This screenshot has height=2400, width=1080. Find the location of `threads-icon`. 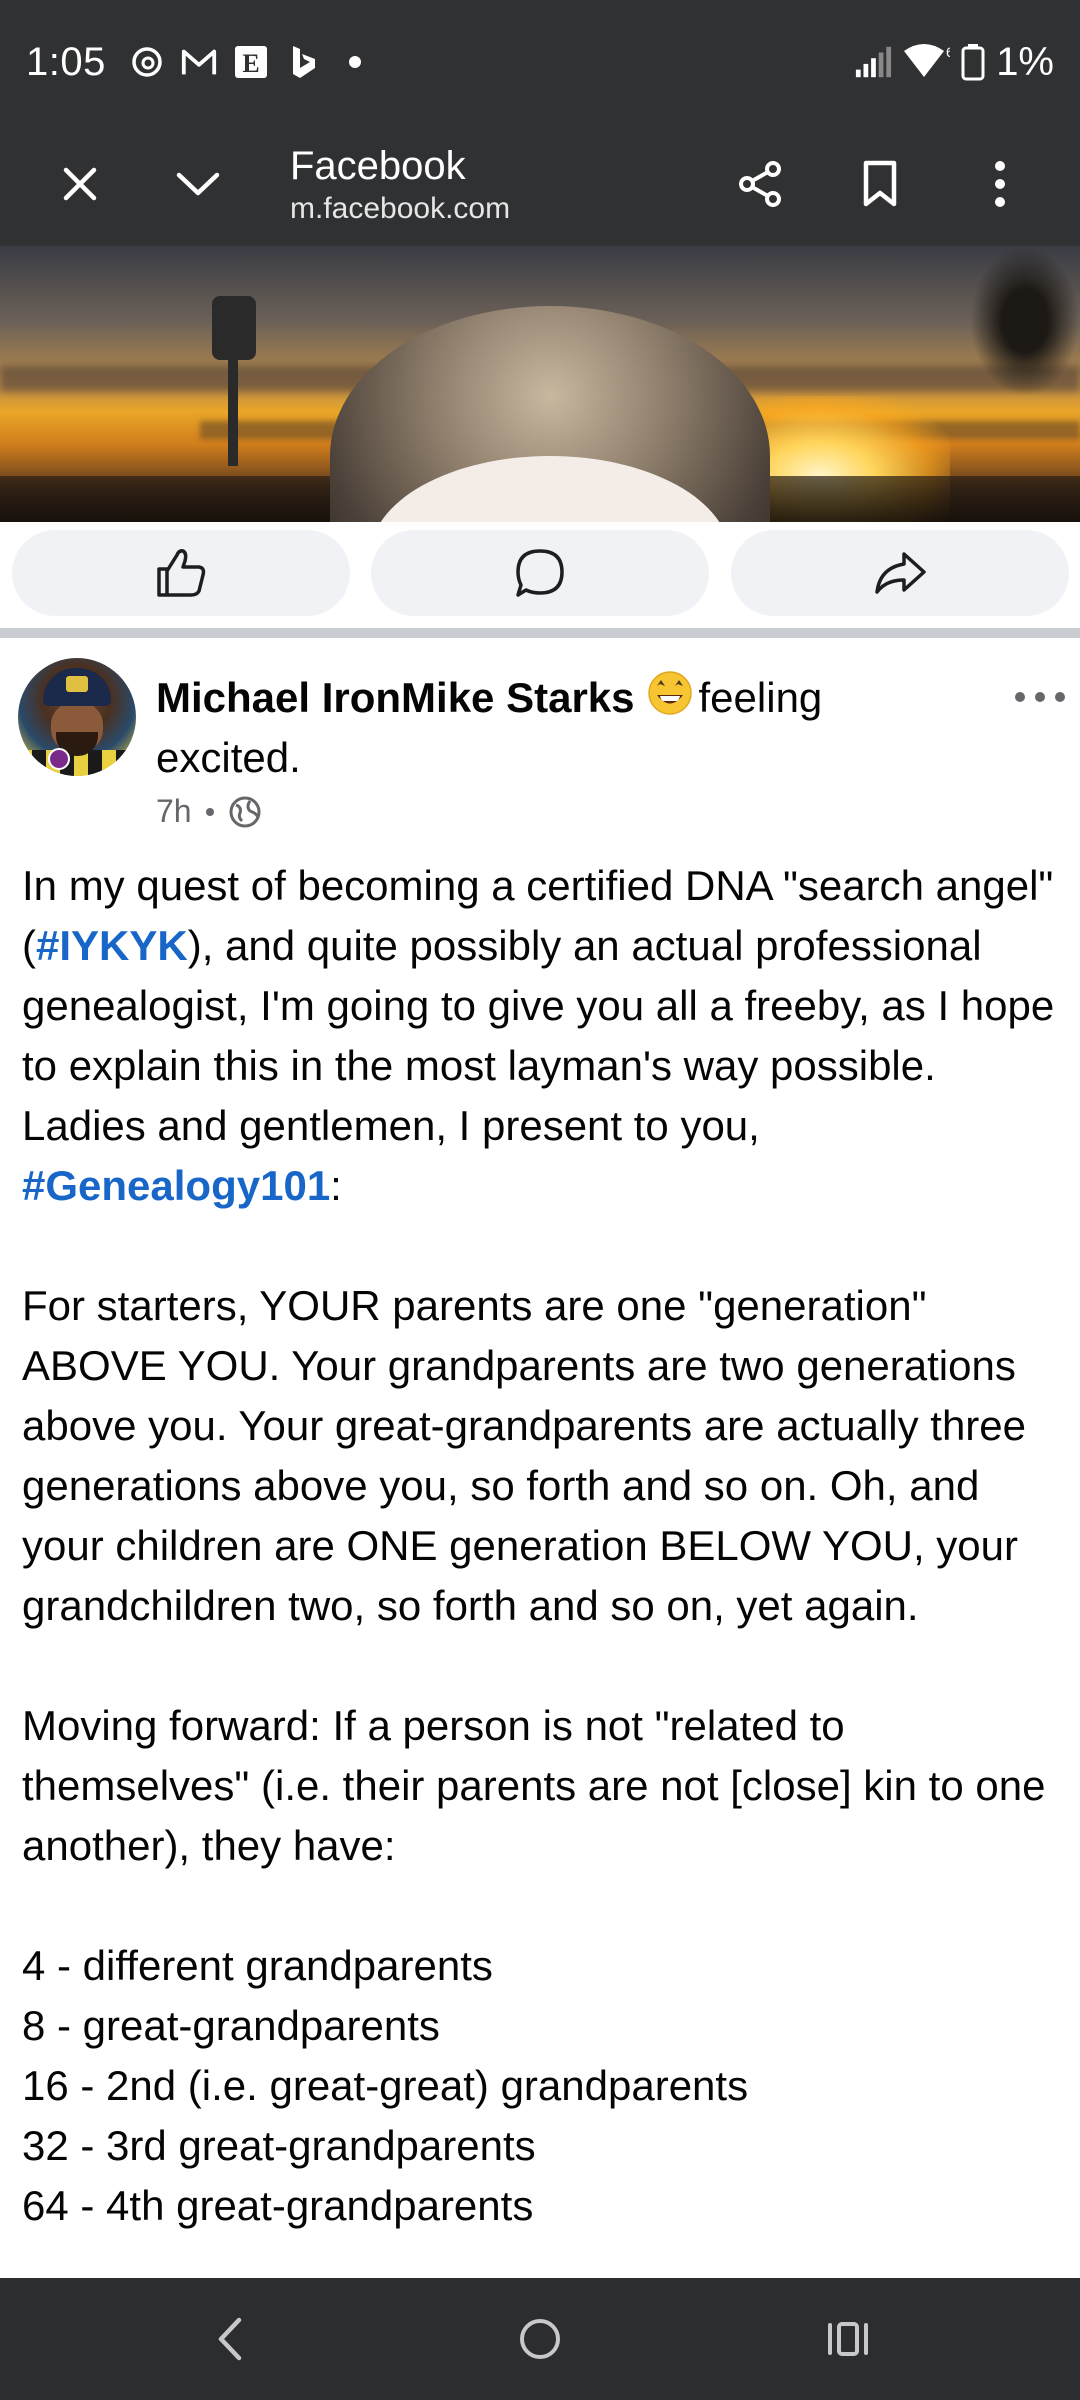

threads-icon is located at coordinates (147, 62).